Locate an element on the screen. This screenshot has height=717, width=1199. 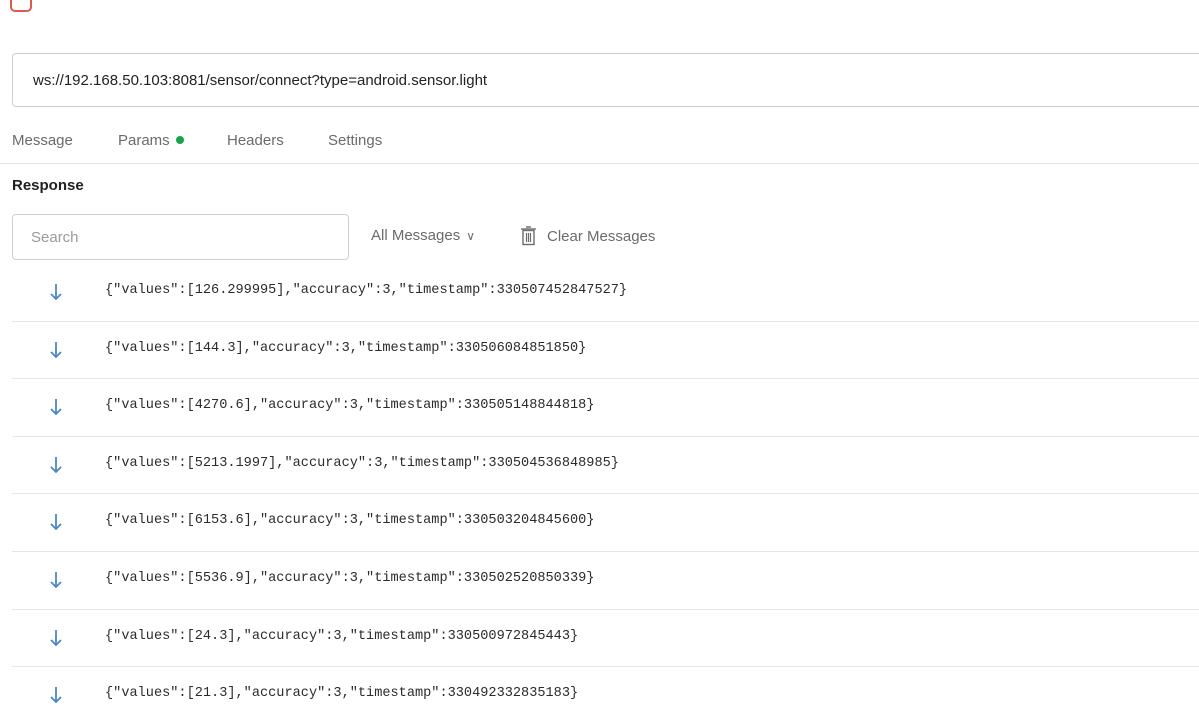
request-title-clipped: ' ' ' ' ~ is located at coordinates (309, 3).